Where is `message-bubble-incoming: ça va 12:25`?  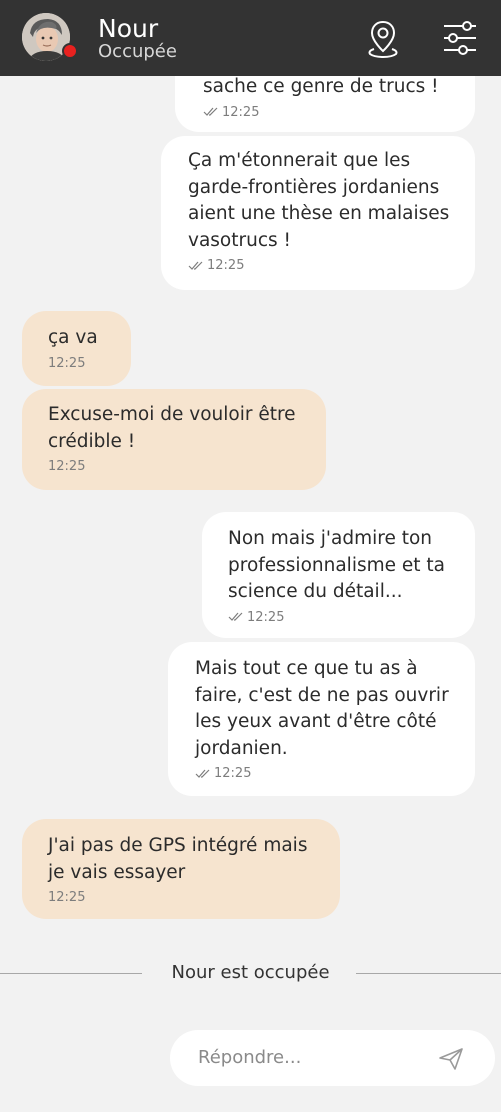
message-bubble-incoming: ça va 12:25 is located at coordinates (76, 348).